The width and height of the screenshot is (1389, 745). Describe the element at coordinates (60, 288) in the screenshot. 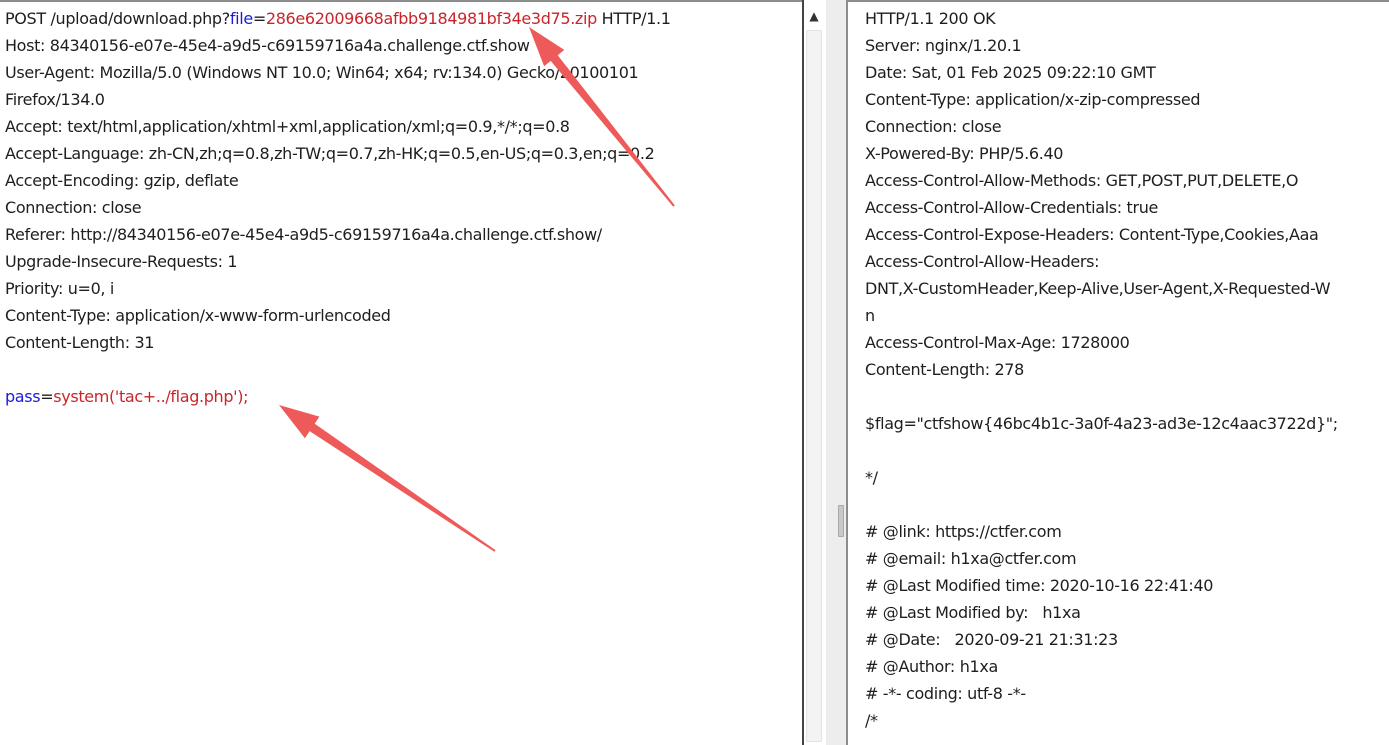

I see `request-header-line: Priority: u=0, i` at that location.